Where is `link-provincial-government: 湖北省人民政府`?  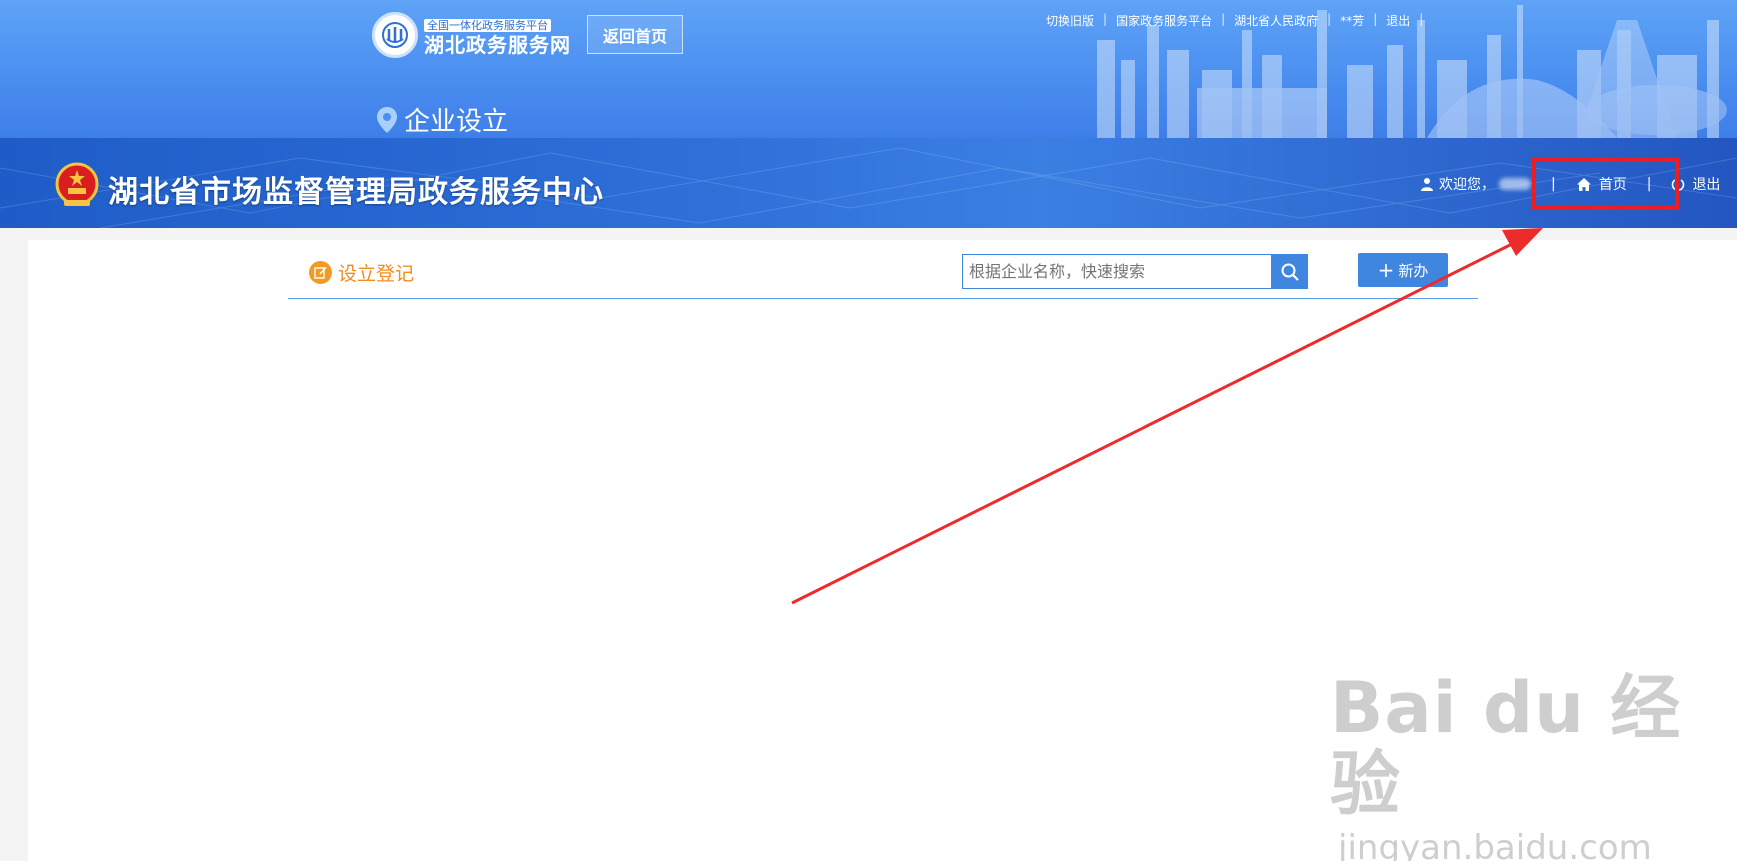 link-provincial-government: 湖北省人民政府 is located at coordinates (1276, 20).